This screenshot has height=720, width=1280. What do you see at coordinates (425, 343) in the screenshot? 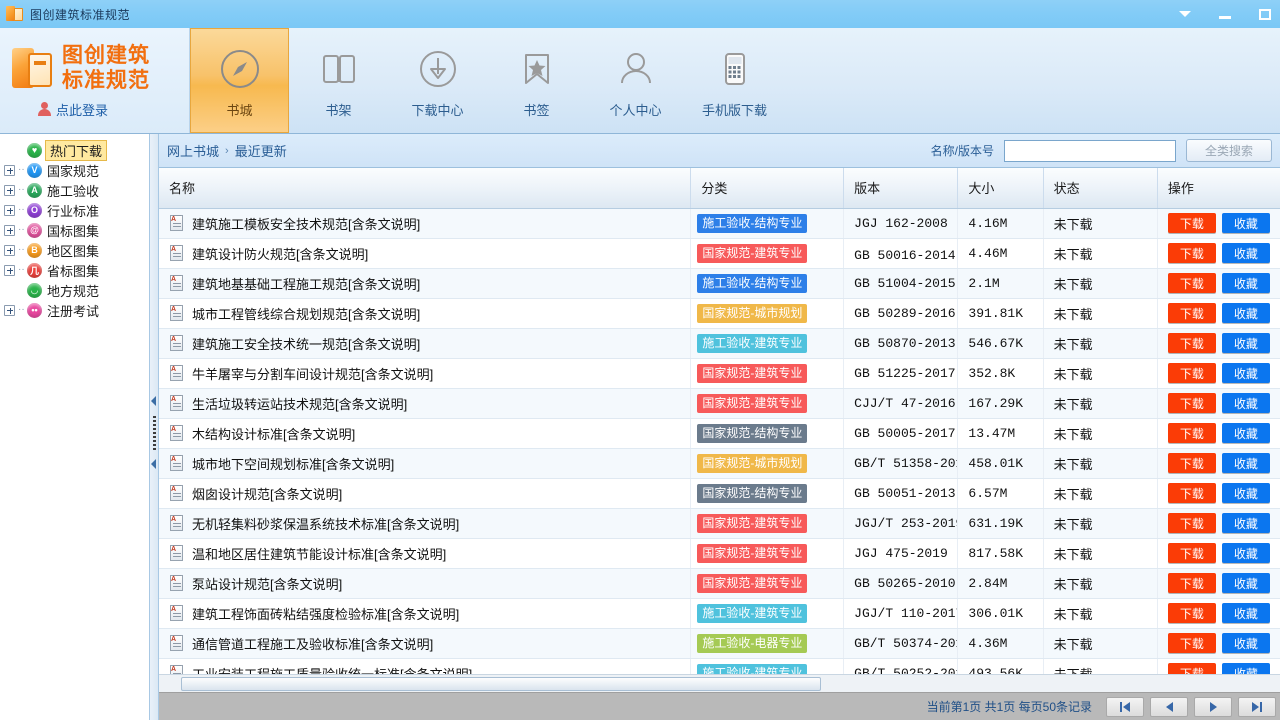
I see `cell-name: A 建筑施工安全技术统一规范[含条文说明]` at bounding box center [425, 343].